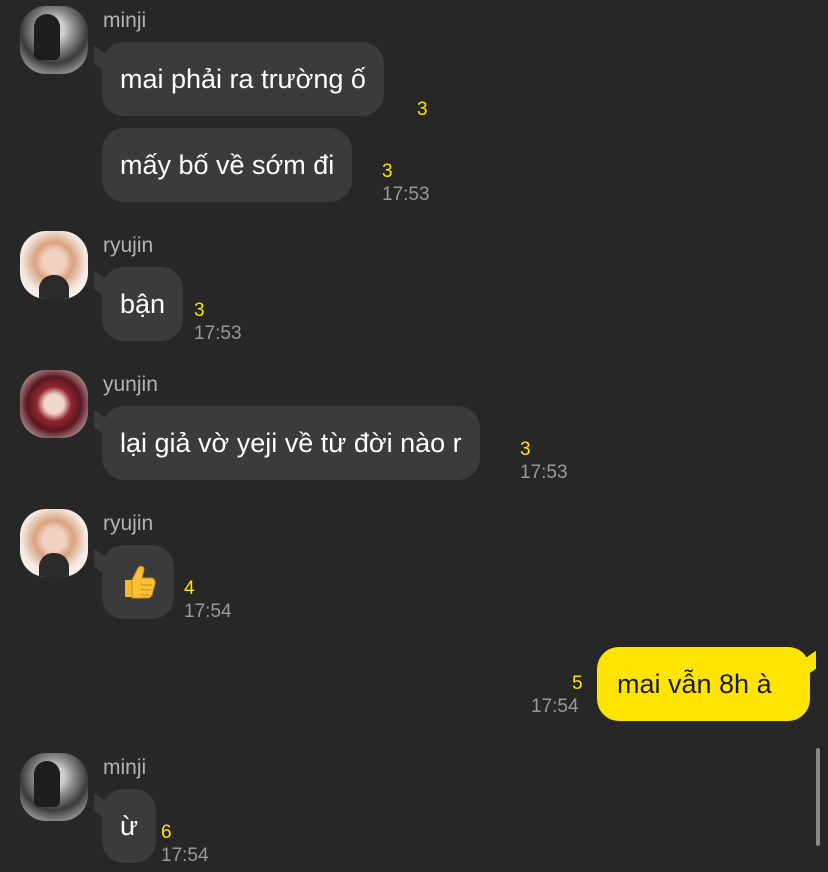 This screenshot has width=828, height=872. I want to click on message-bubble: mai phải ra trường ố, so click(243, 79).